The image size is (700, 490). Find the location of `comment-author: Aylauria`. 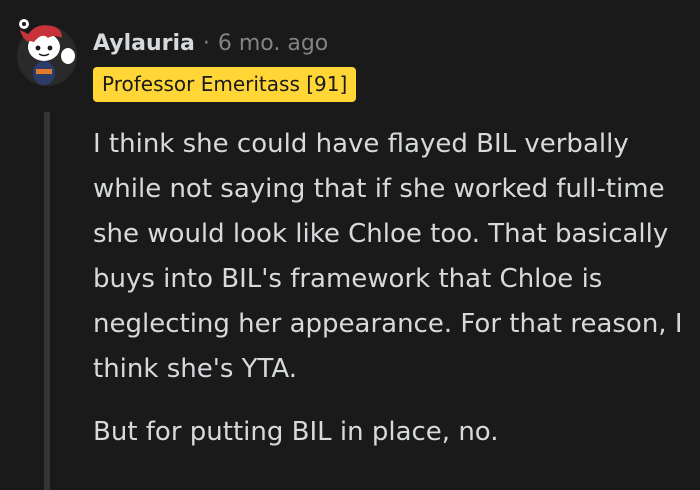

comment-author: Aylauria is located at coordinates (144, 43).